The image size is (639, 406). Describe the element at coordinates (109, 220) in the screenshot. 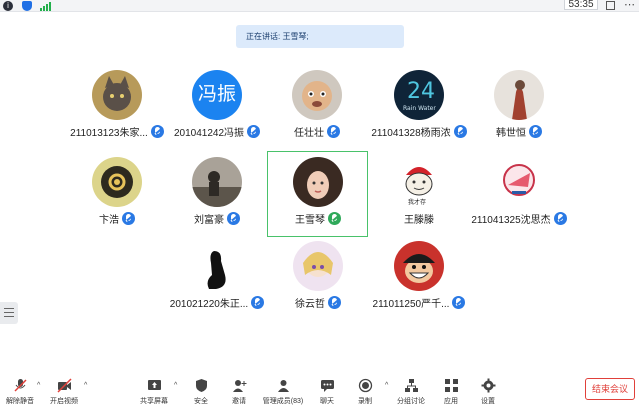

I see `participant-name: 卞浩` at that location.